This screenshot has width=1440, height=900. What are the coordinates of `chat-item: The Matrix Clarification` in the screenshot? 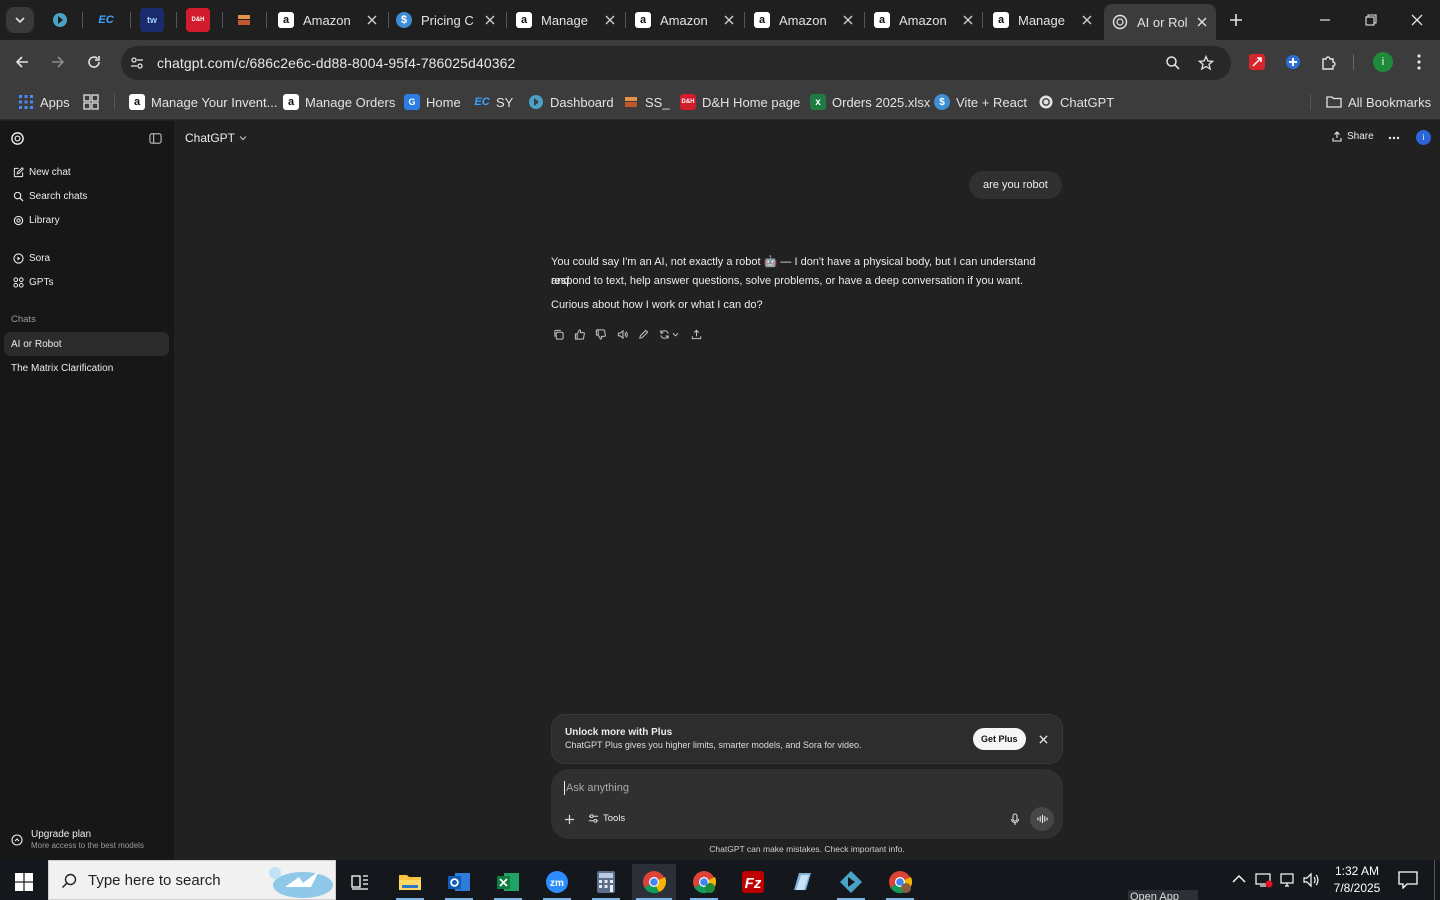 It's located at (86, 368).